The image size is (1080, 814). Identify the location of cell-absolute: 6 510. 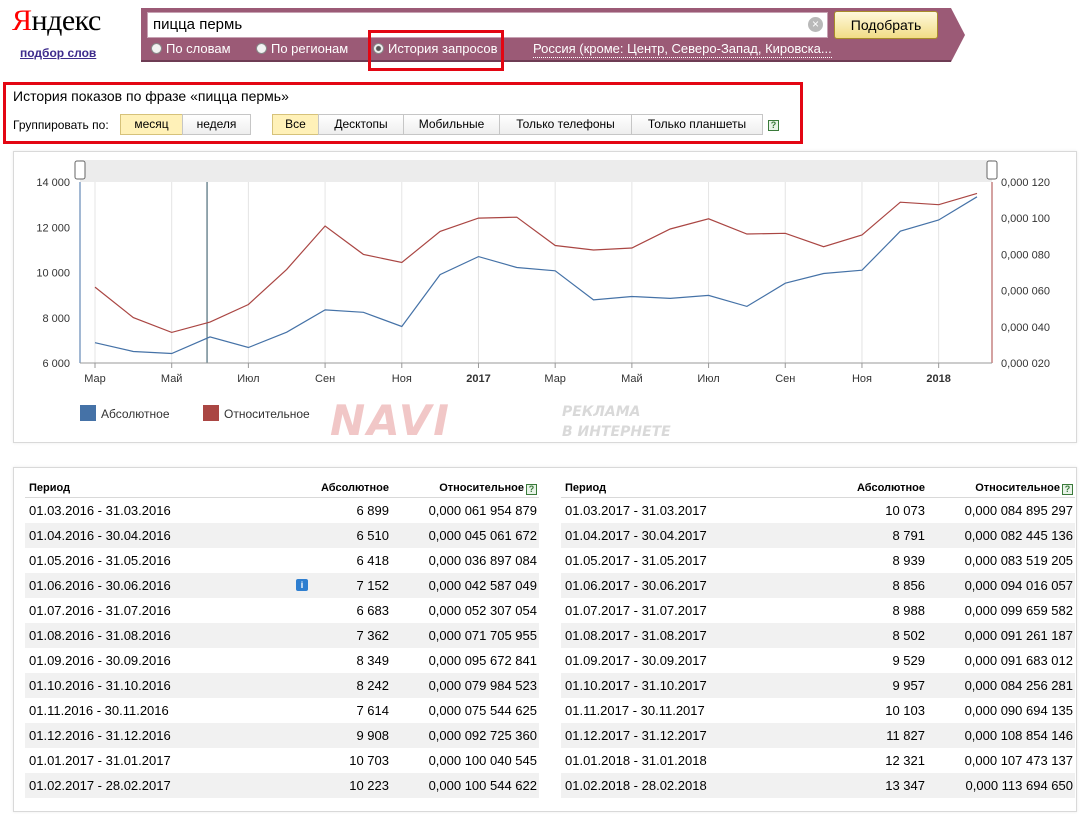
(372, 535).